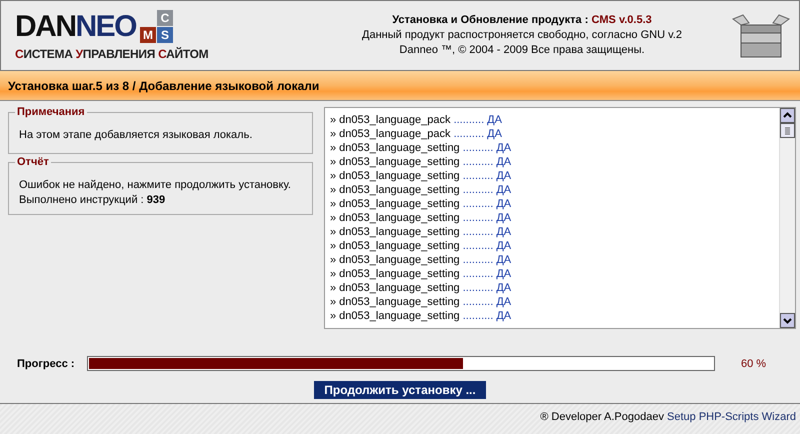 Image resolution: width=800 pixels, height=434 pixels. I want to click on logo-wordmark: DANNEO, so click(75, 27).